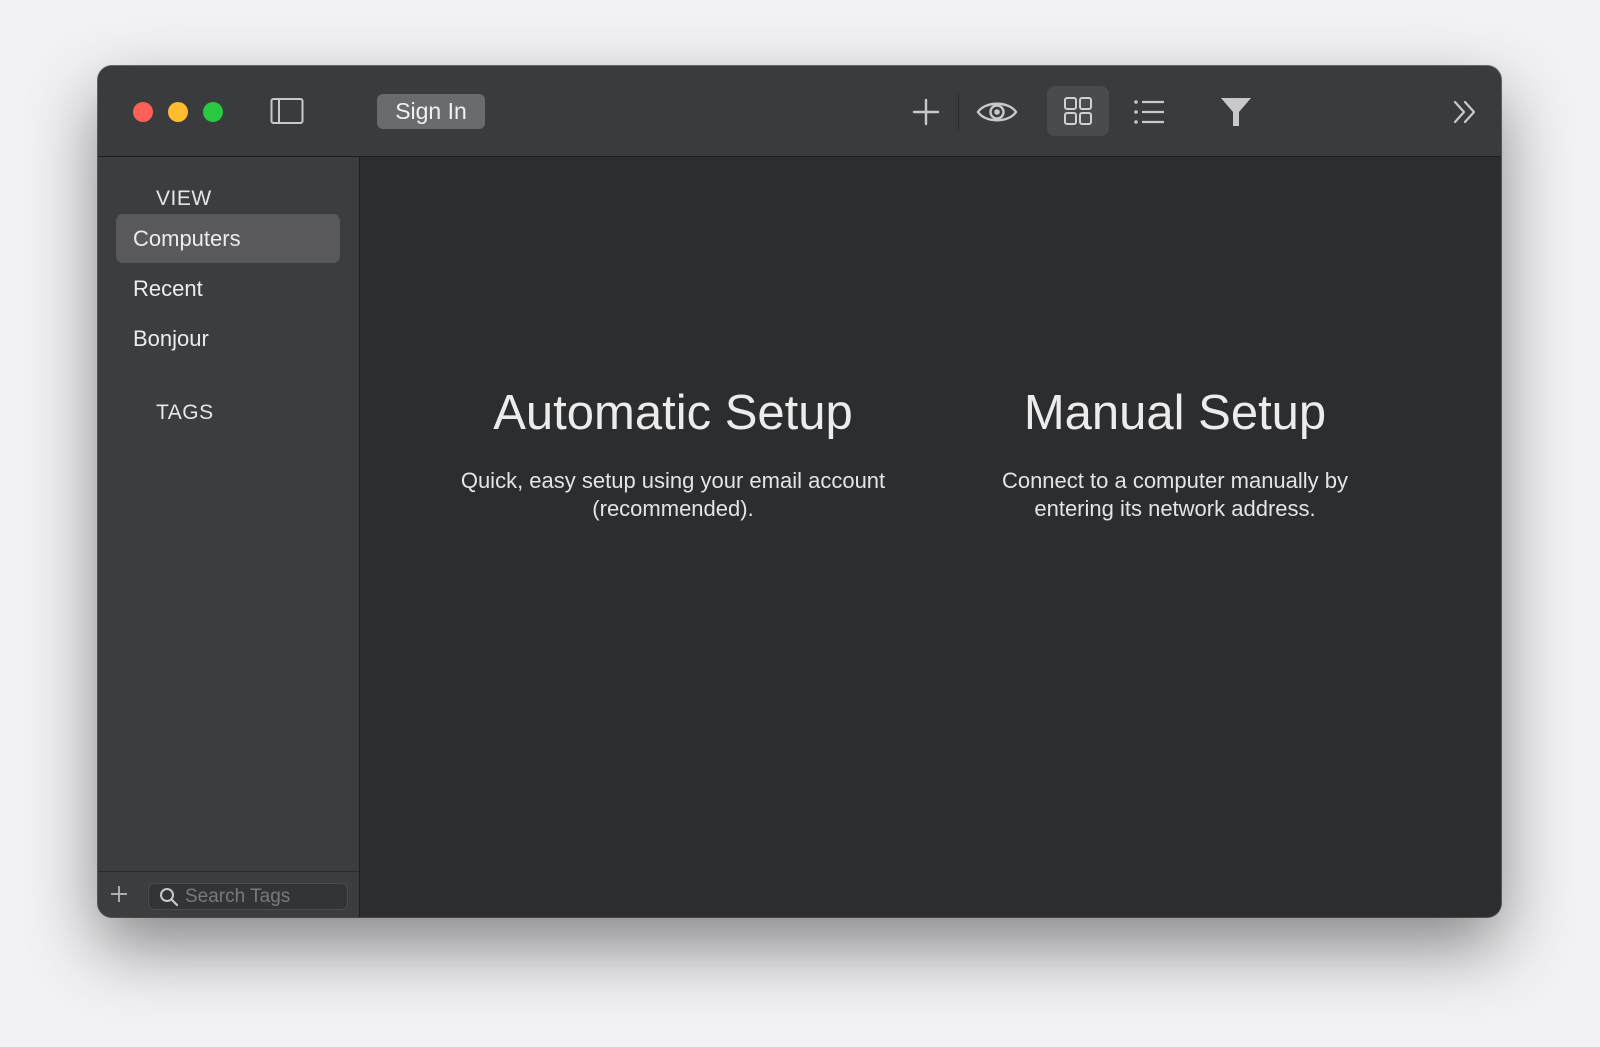 The image size is (1600, 1047). Describe the element at coordinates (187, 238) in the screenshot. I see `sidebar-item-label: Computers` at that location.